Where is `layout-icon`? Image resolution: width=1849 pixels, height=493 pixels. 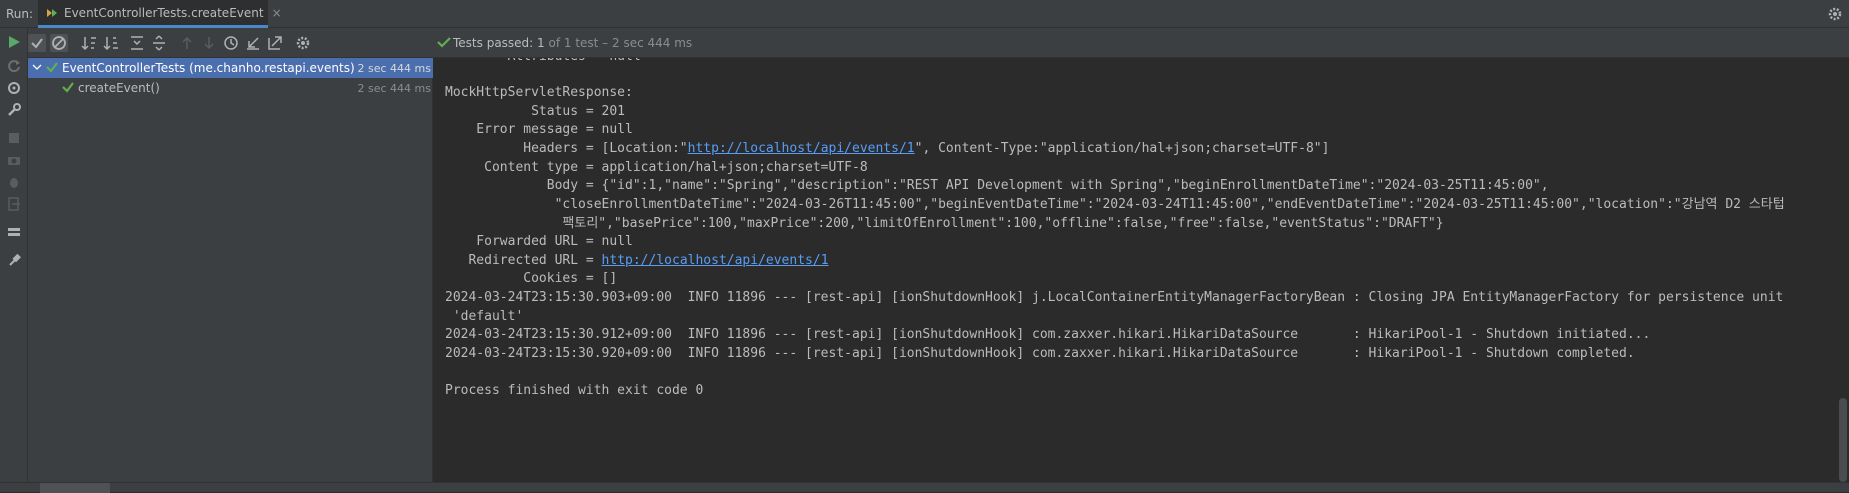
layout-icon is located at coordinates (14, 232).